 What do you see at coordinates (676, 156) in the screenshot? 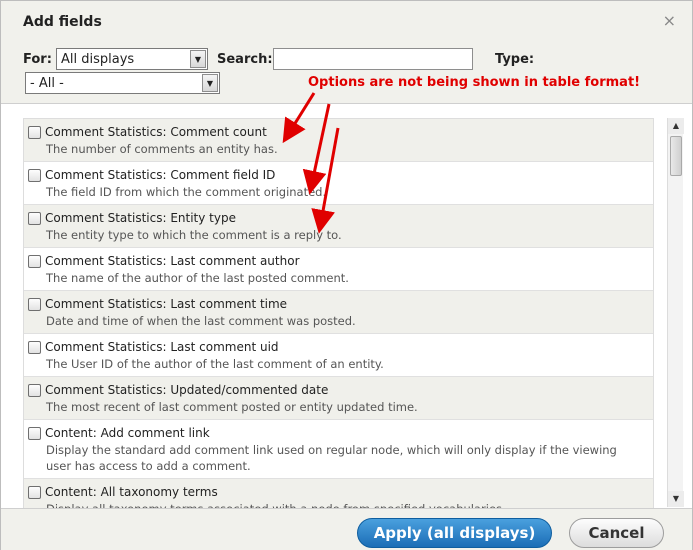
I see `scrollbar-thumb` at bounding box center [676, 156].